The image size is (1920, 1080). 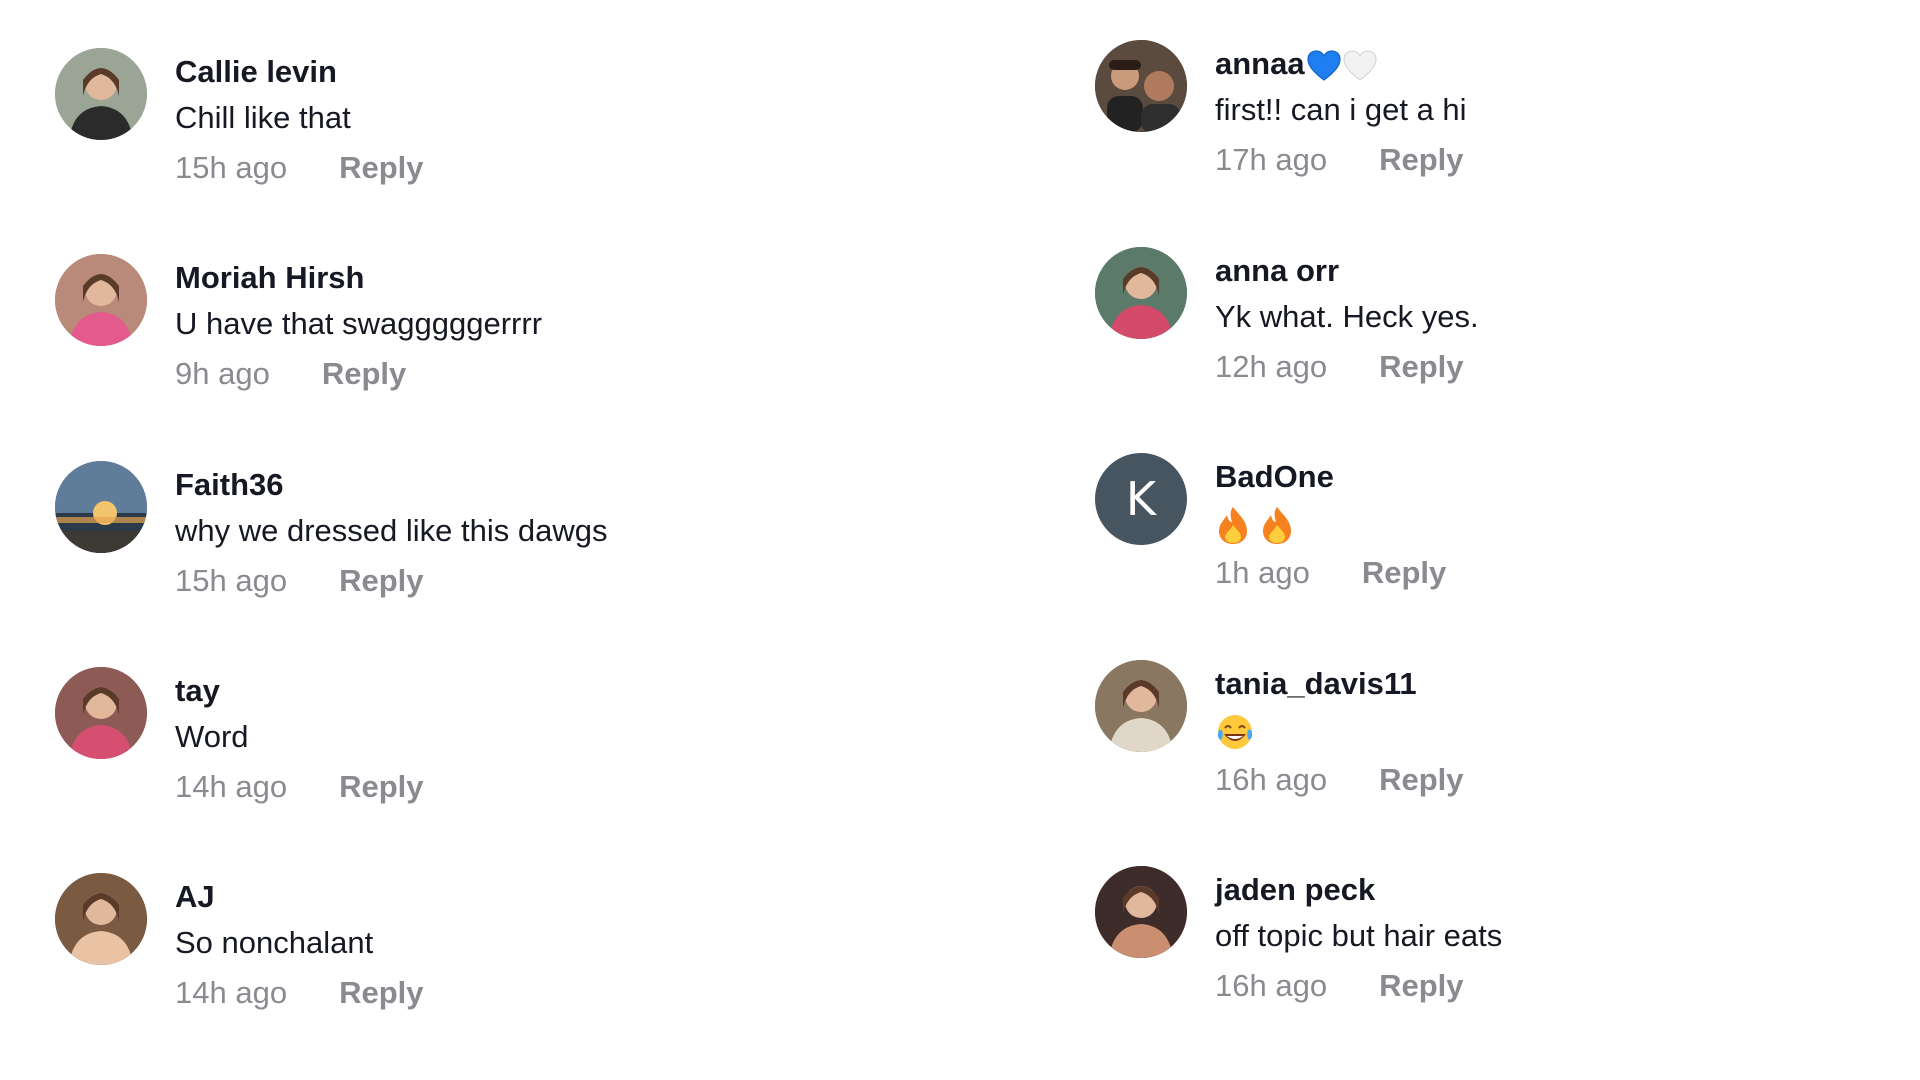 I want to click on blue-heart-icon, so click(x=1323, y=63).